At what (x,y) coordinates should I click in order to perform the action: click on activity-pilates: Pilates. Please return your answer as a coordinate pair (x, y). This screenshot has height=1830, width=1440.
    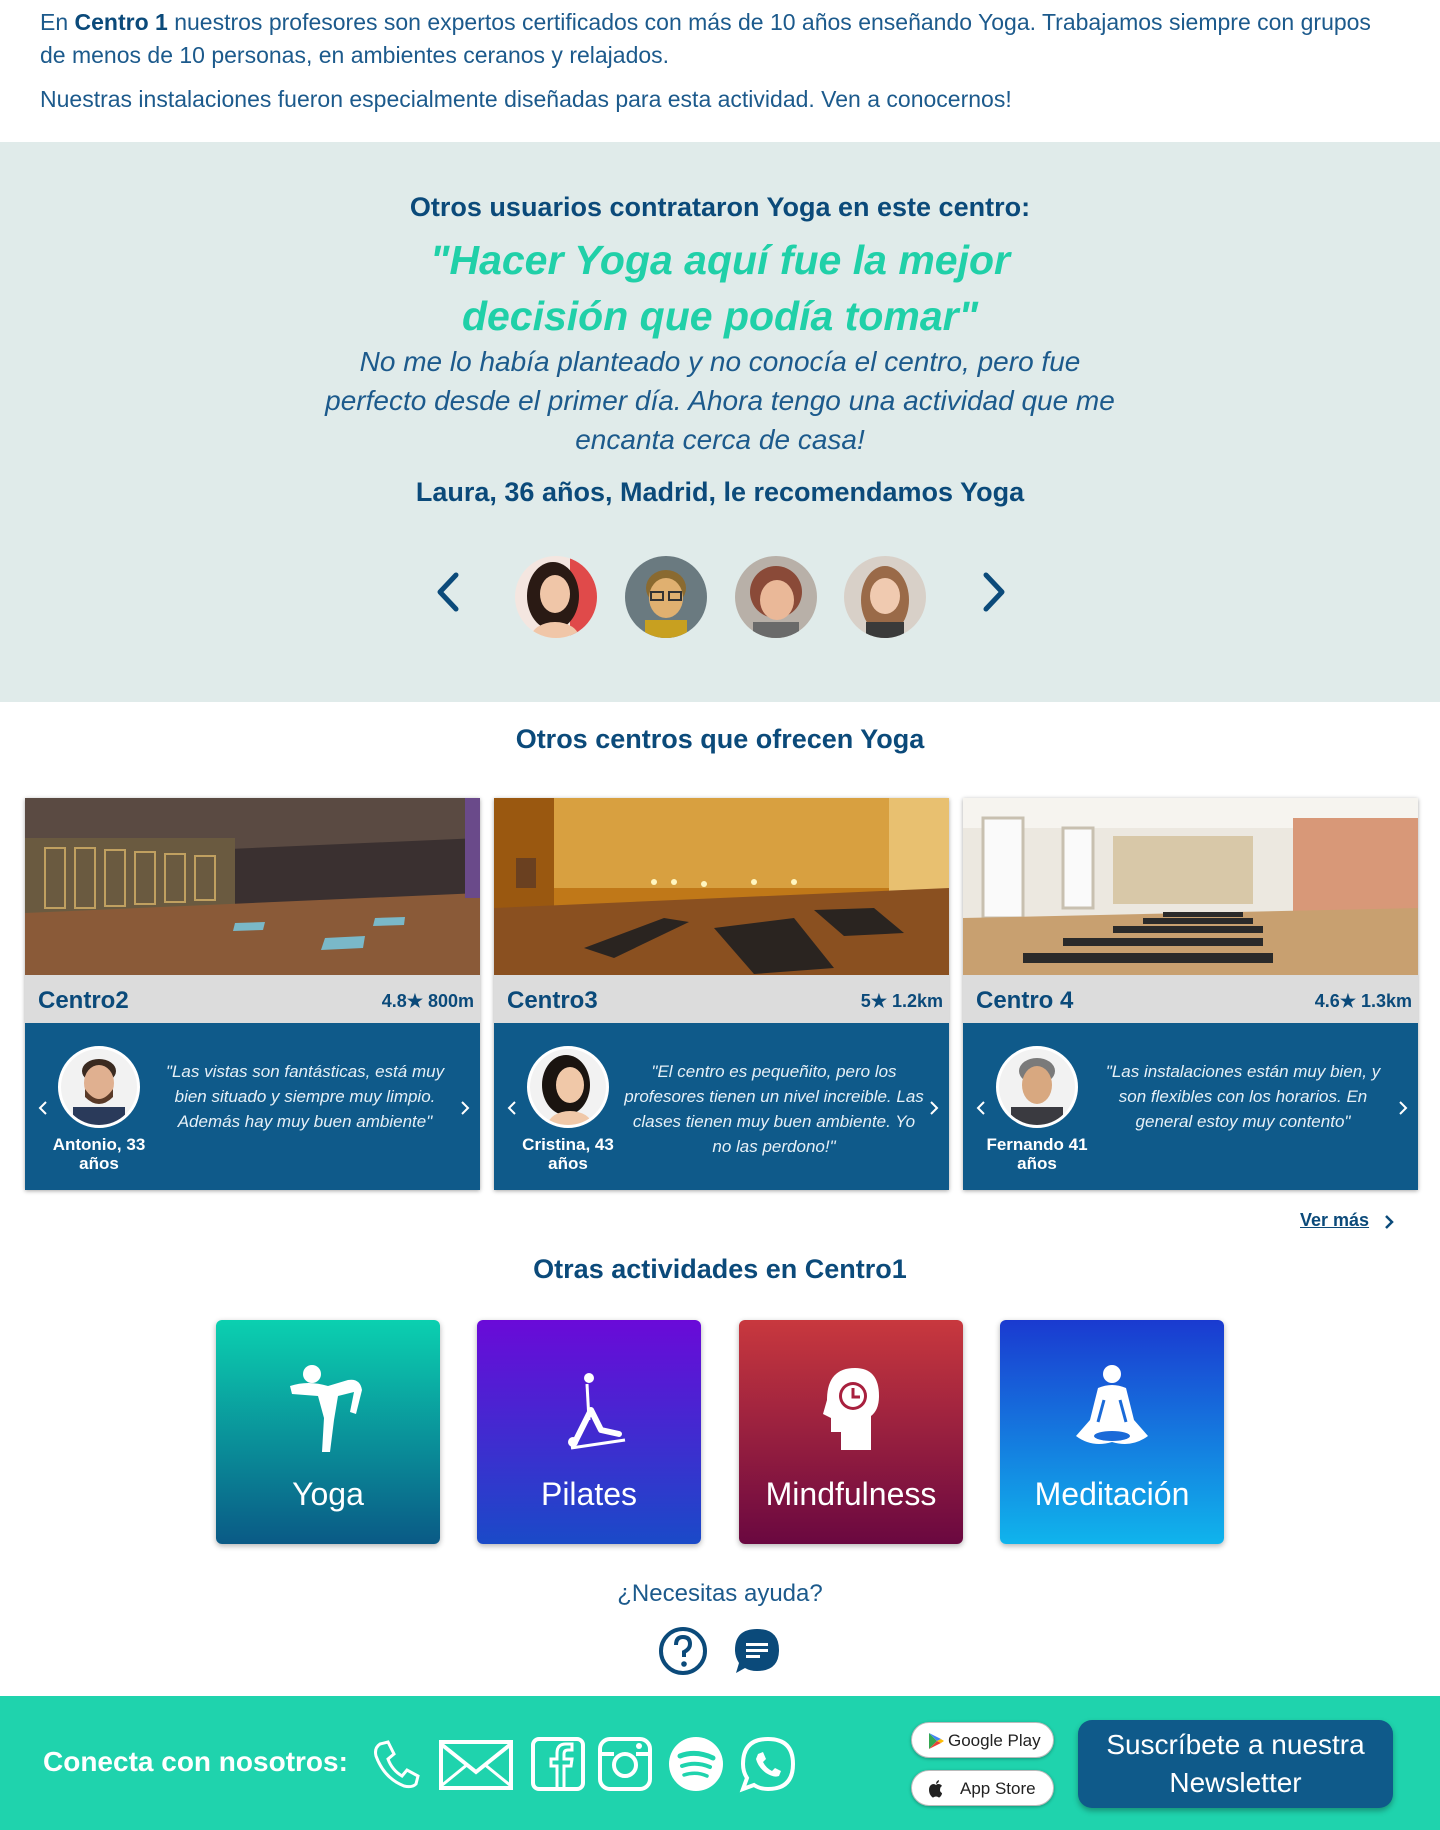
    Looking at the image, I should click on (589, 1432).